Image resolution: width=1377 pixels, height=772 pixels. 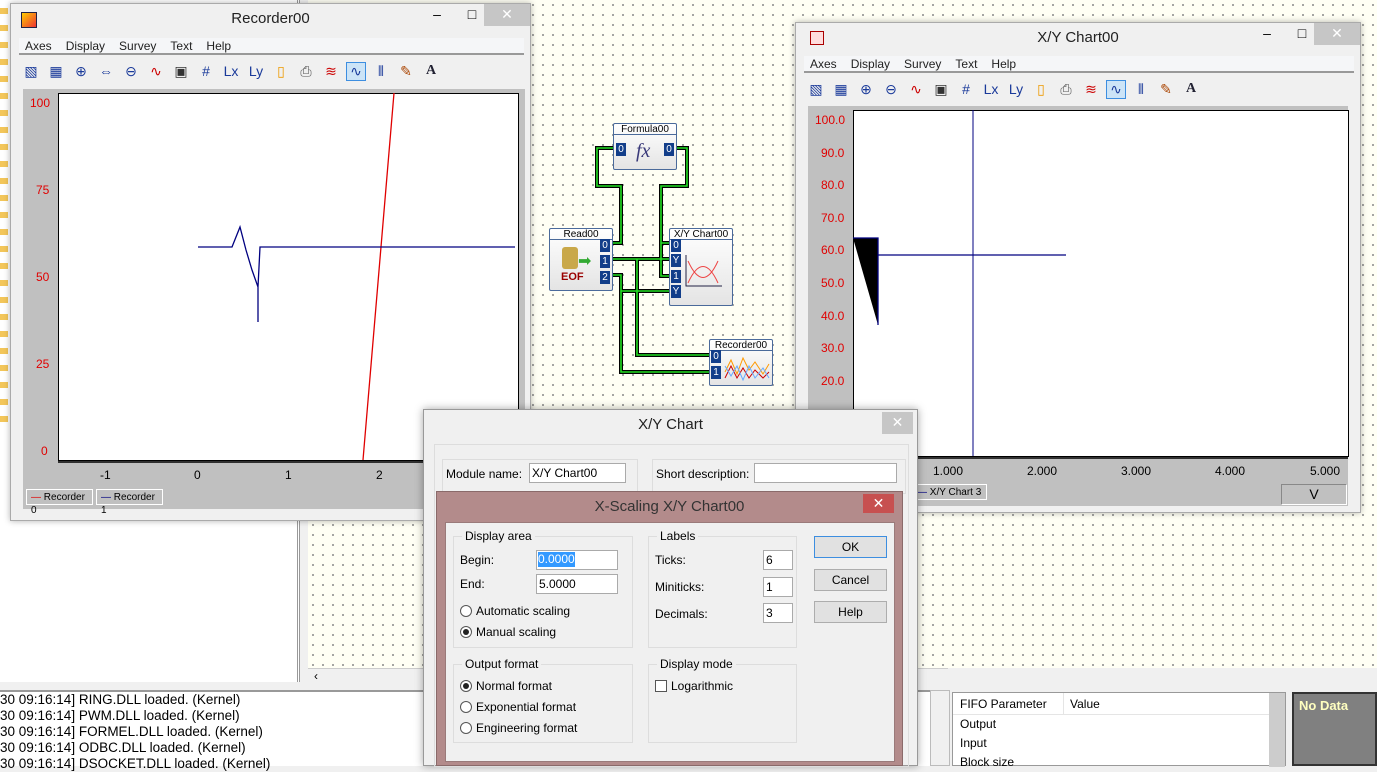 I want to click on y-tick-label: 70.0, so click(x=833, y=218).